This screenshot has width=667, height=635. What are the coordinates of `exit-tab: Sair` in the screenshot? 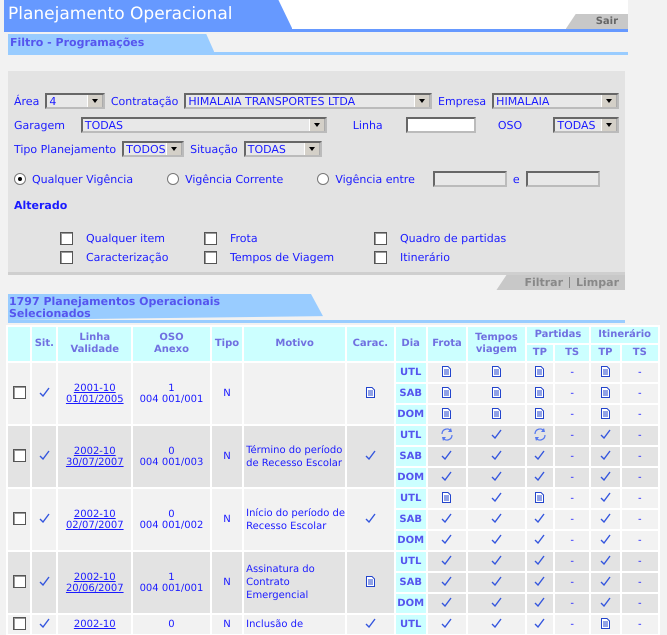 It's located at (597, 21).